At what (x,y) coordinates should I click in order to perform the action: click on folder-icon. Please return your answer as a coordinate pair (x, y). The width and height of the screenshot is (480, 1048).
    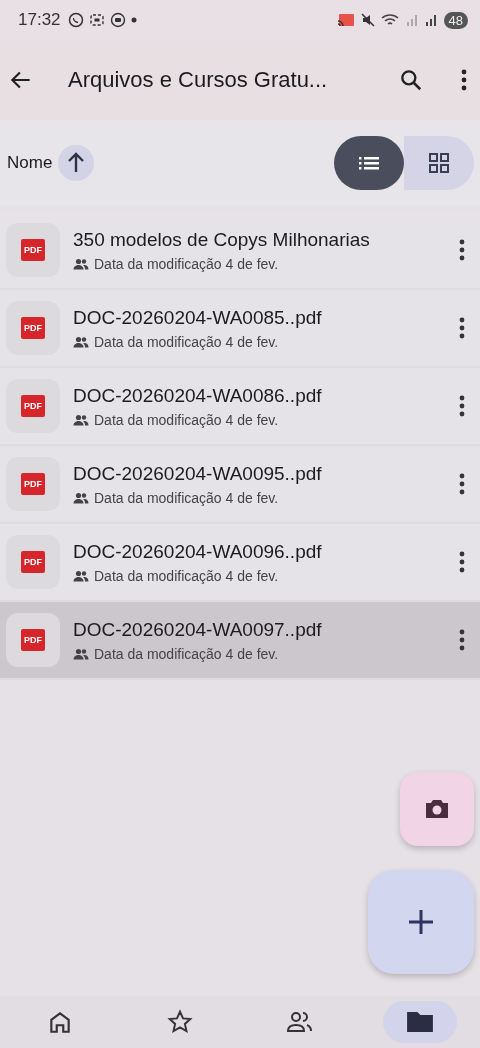
    Looking at the image, I should click on (420, 1022).